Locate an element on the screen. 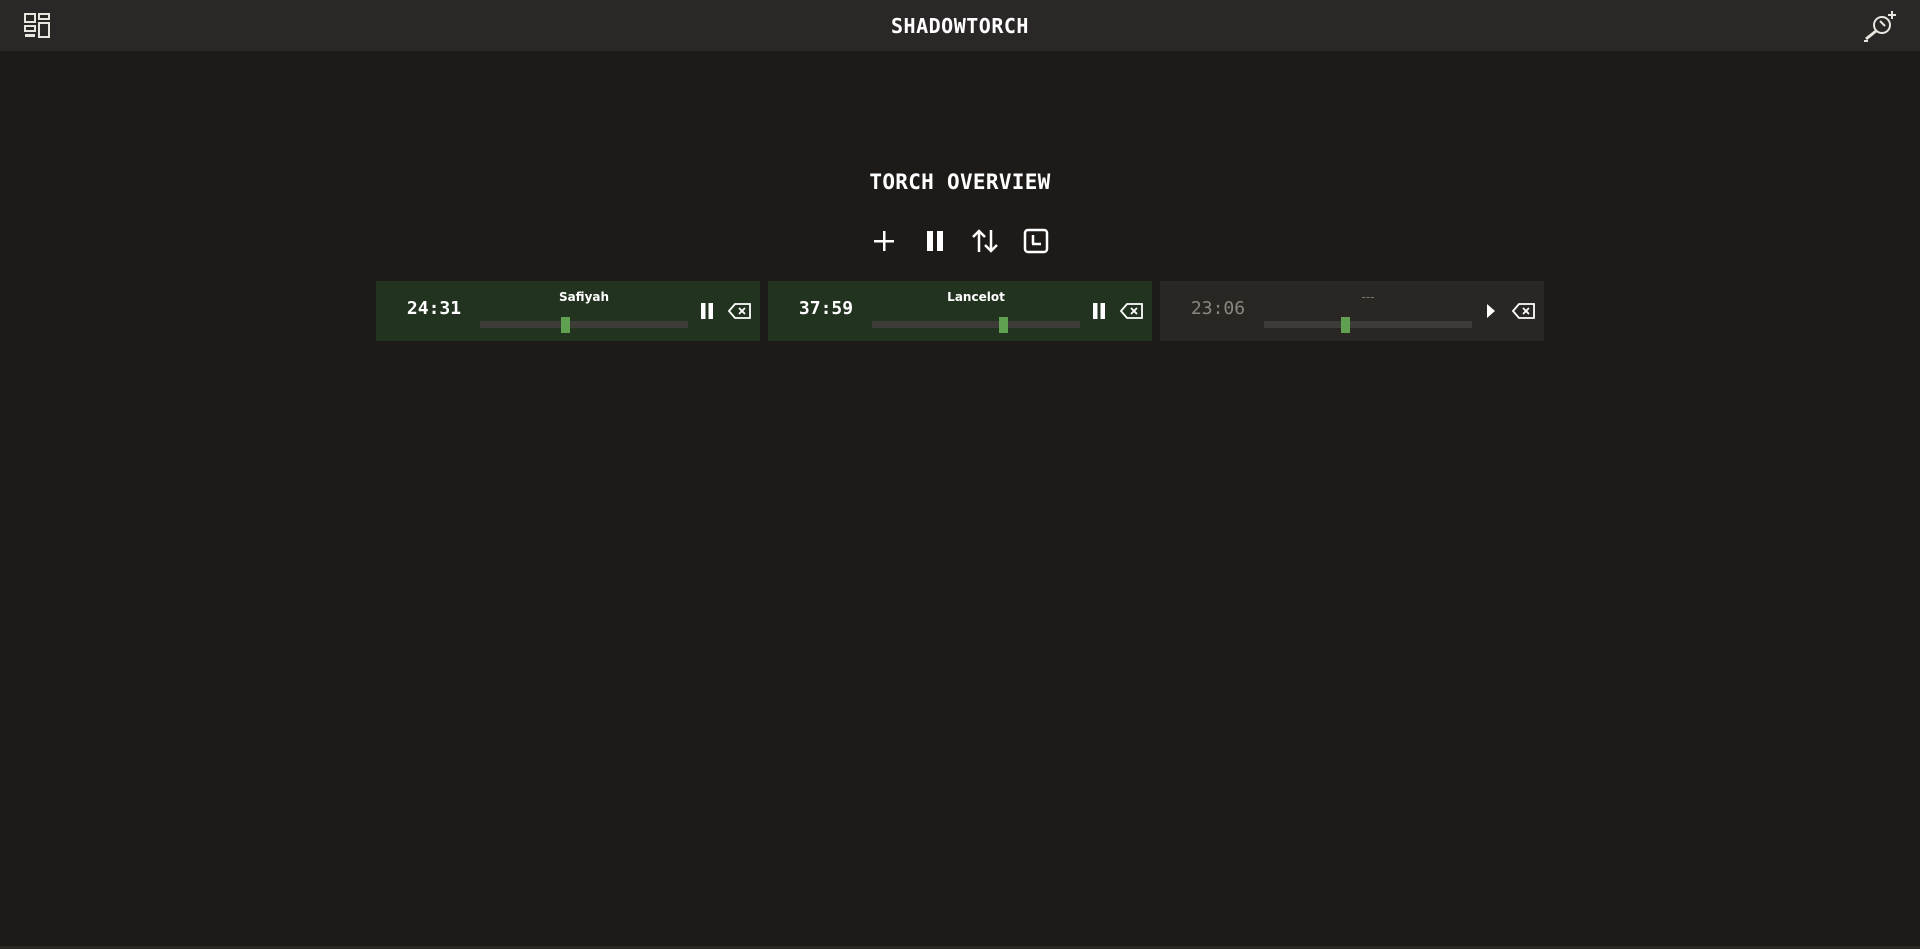  overview-toolbar is located at coordinates (960, 241).